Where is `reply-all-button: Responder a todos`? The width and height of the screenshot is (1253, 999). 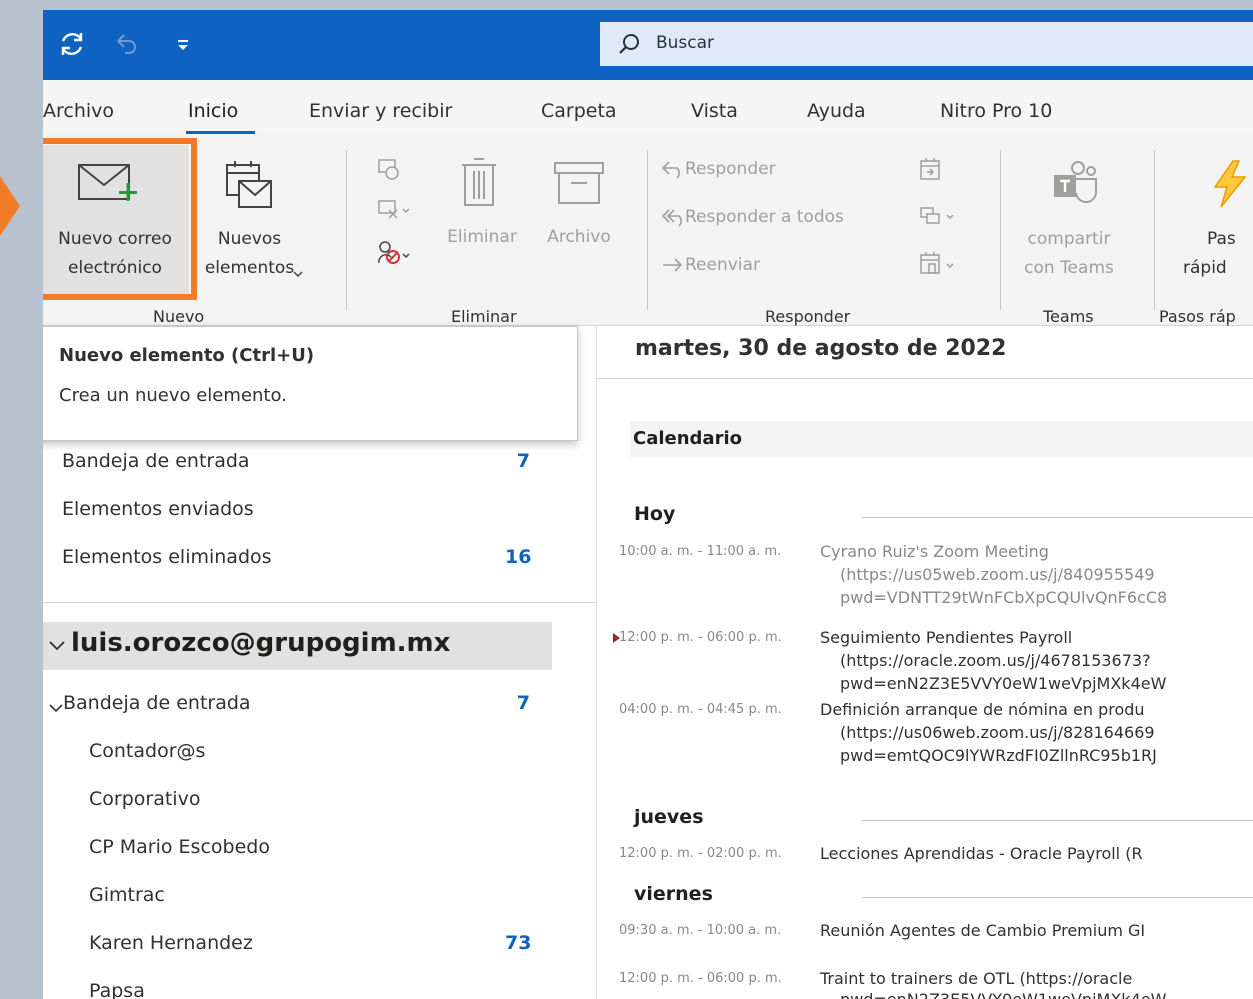 reply-all-button: Responder a todos is located at coordinates (786, 218).